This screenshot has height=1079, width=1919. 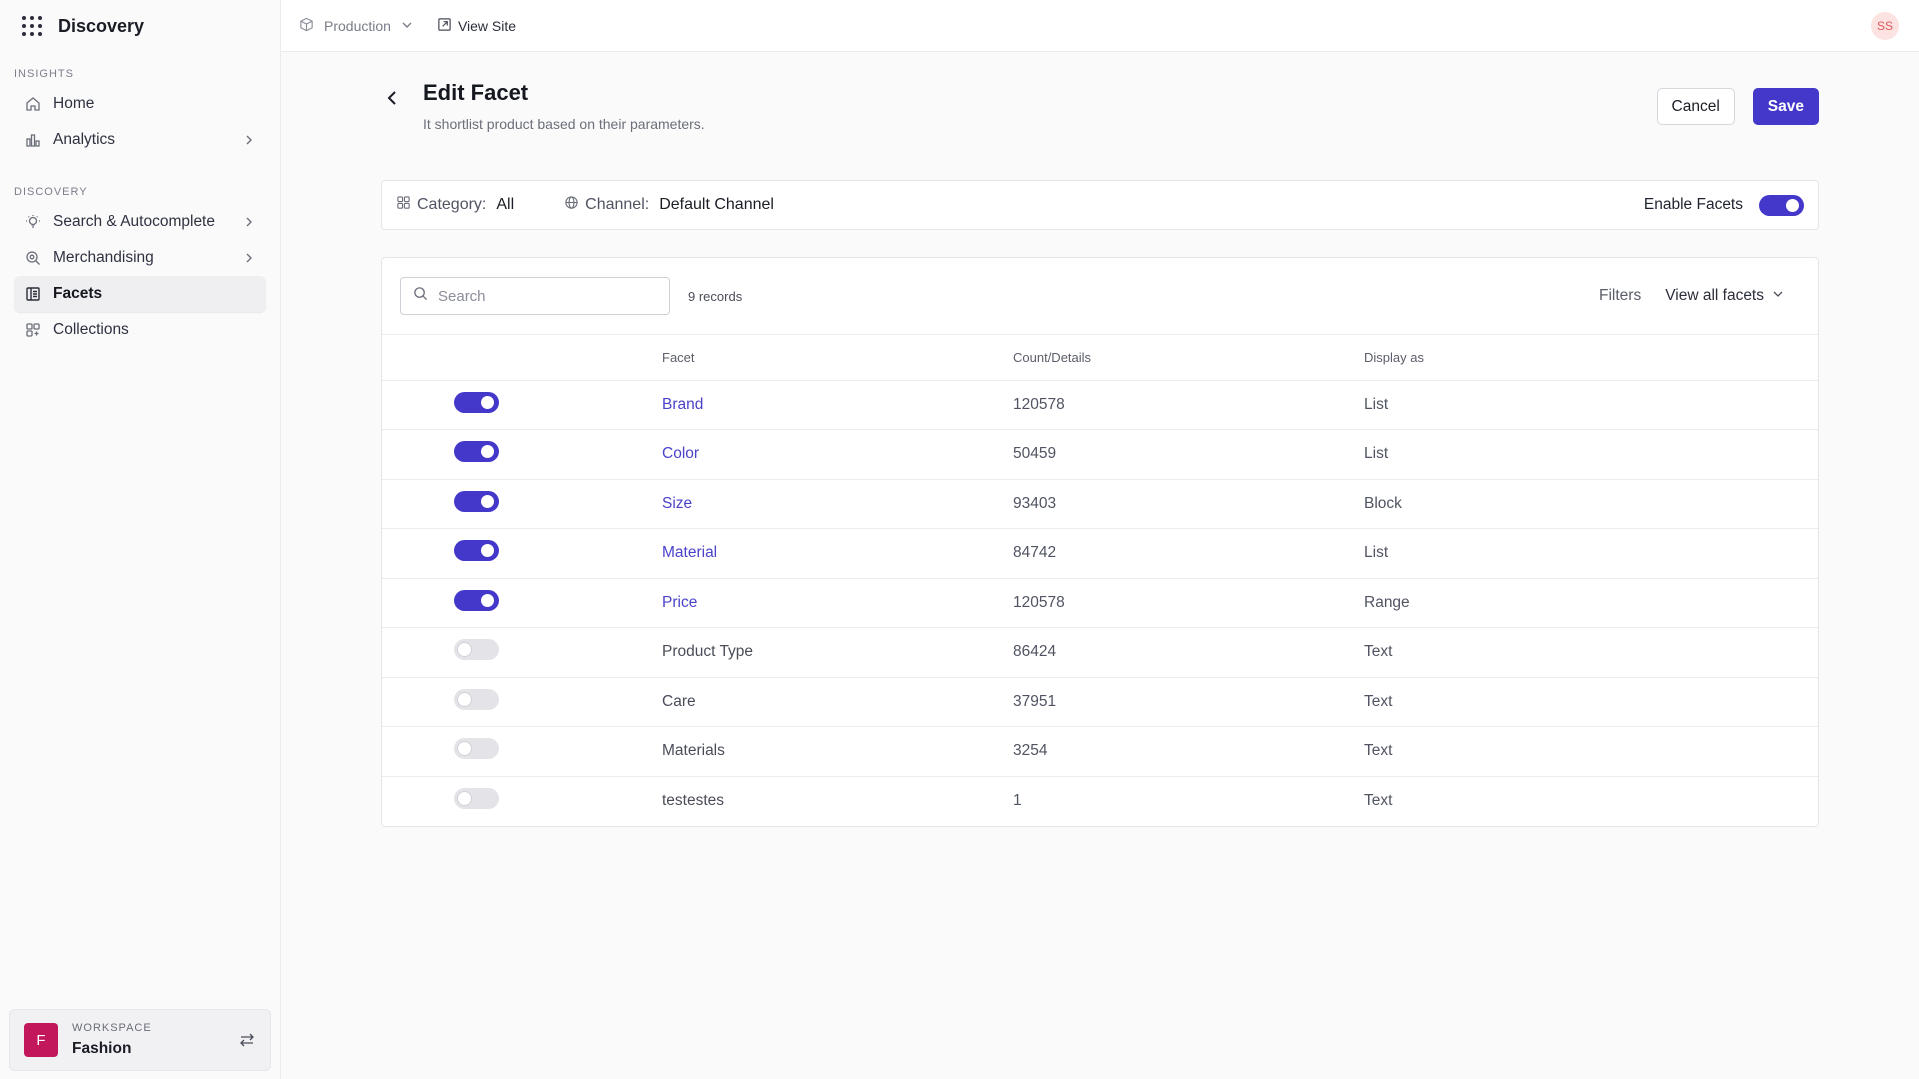 What do you see at coordinates (1737, 106) in the screenshot?
I see `header-actions: Cancel Save` at bounding box center [1737, 106].